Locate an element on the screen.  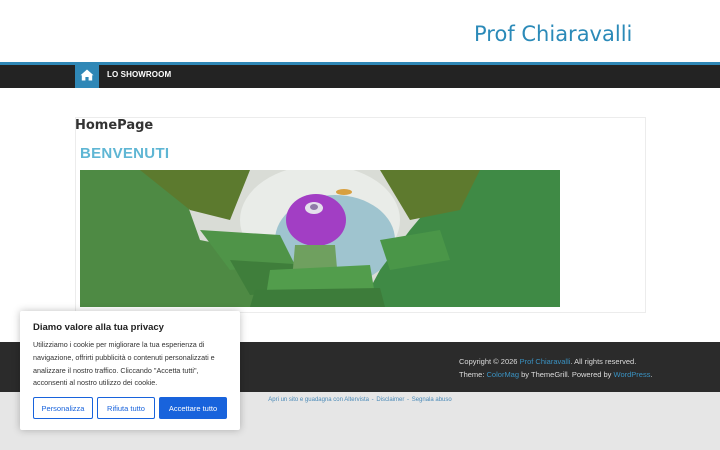
footer-site-link: Prof Chiaravalli is located at coordinates (545, 361).